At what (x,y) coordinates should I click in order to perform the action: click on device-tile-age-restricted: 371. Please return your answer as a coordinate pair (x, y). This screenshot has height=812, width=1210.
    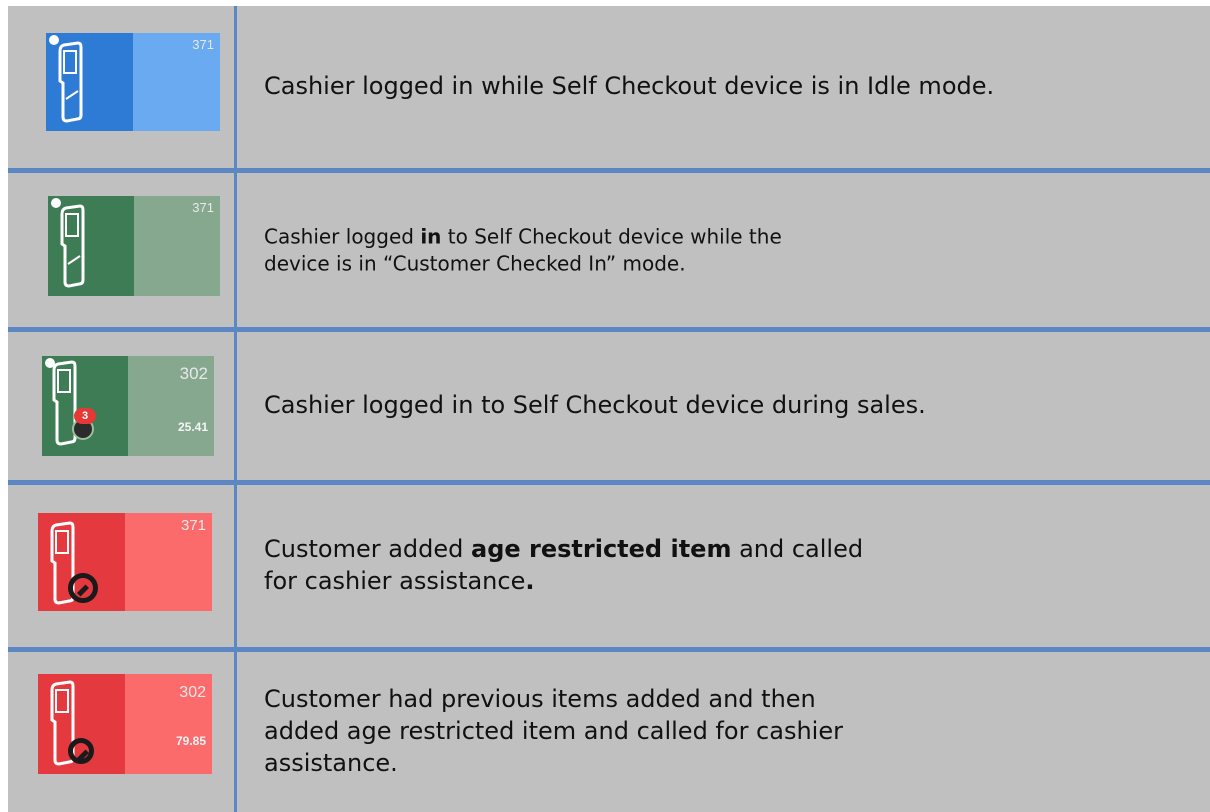
    Looking at the image, I should click on (125, 562).